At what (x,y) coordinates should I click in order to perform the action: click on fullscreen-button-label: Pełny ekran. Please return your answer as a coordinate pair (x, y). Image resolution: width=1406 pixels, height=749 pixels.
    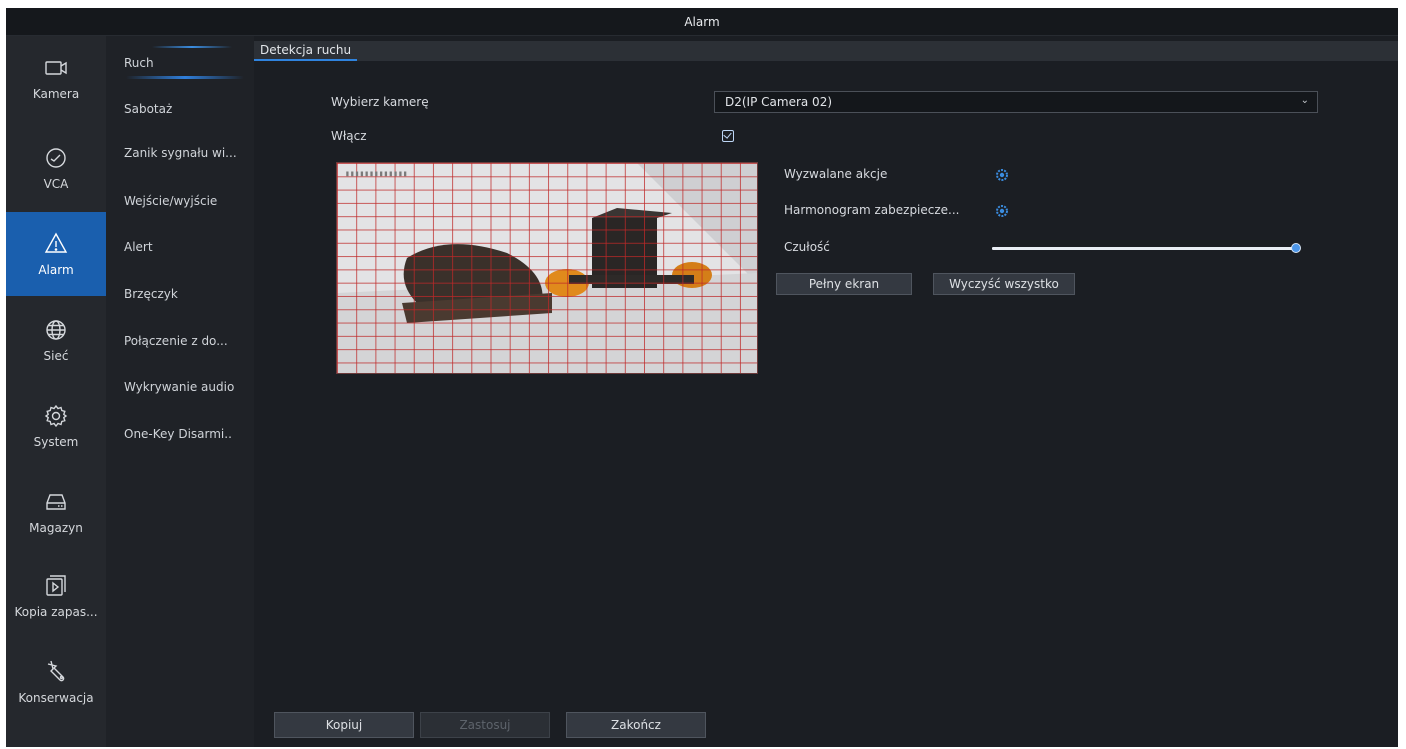
    Looking at the image, I should click on (844, 284).